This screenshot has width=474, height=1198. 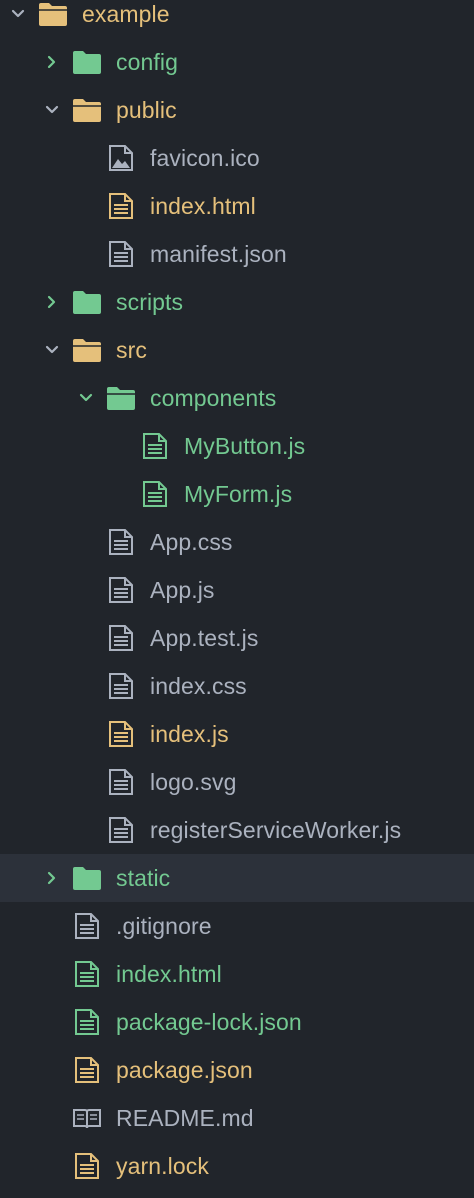 What do you see at coordinates (237, 734) in the screenshot?
I see `tree-file-index-js: index.js` at bounding box center [237, 734].